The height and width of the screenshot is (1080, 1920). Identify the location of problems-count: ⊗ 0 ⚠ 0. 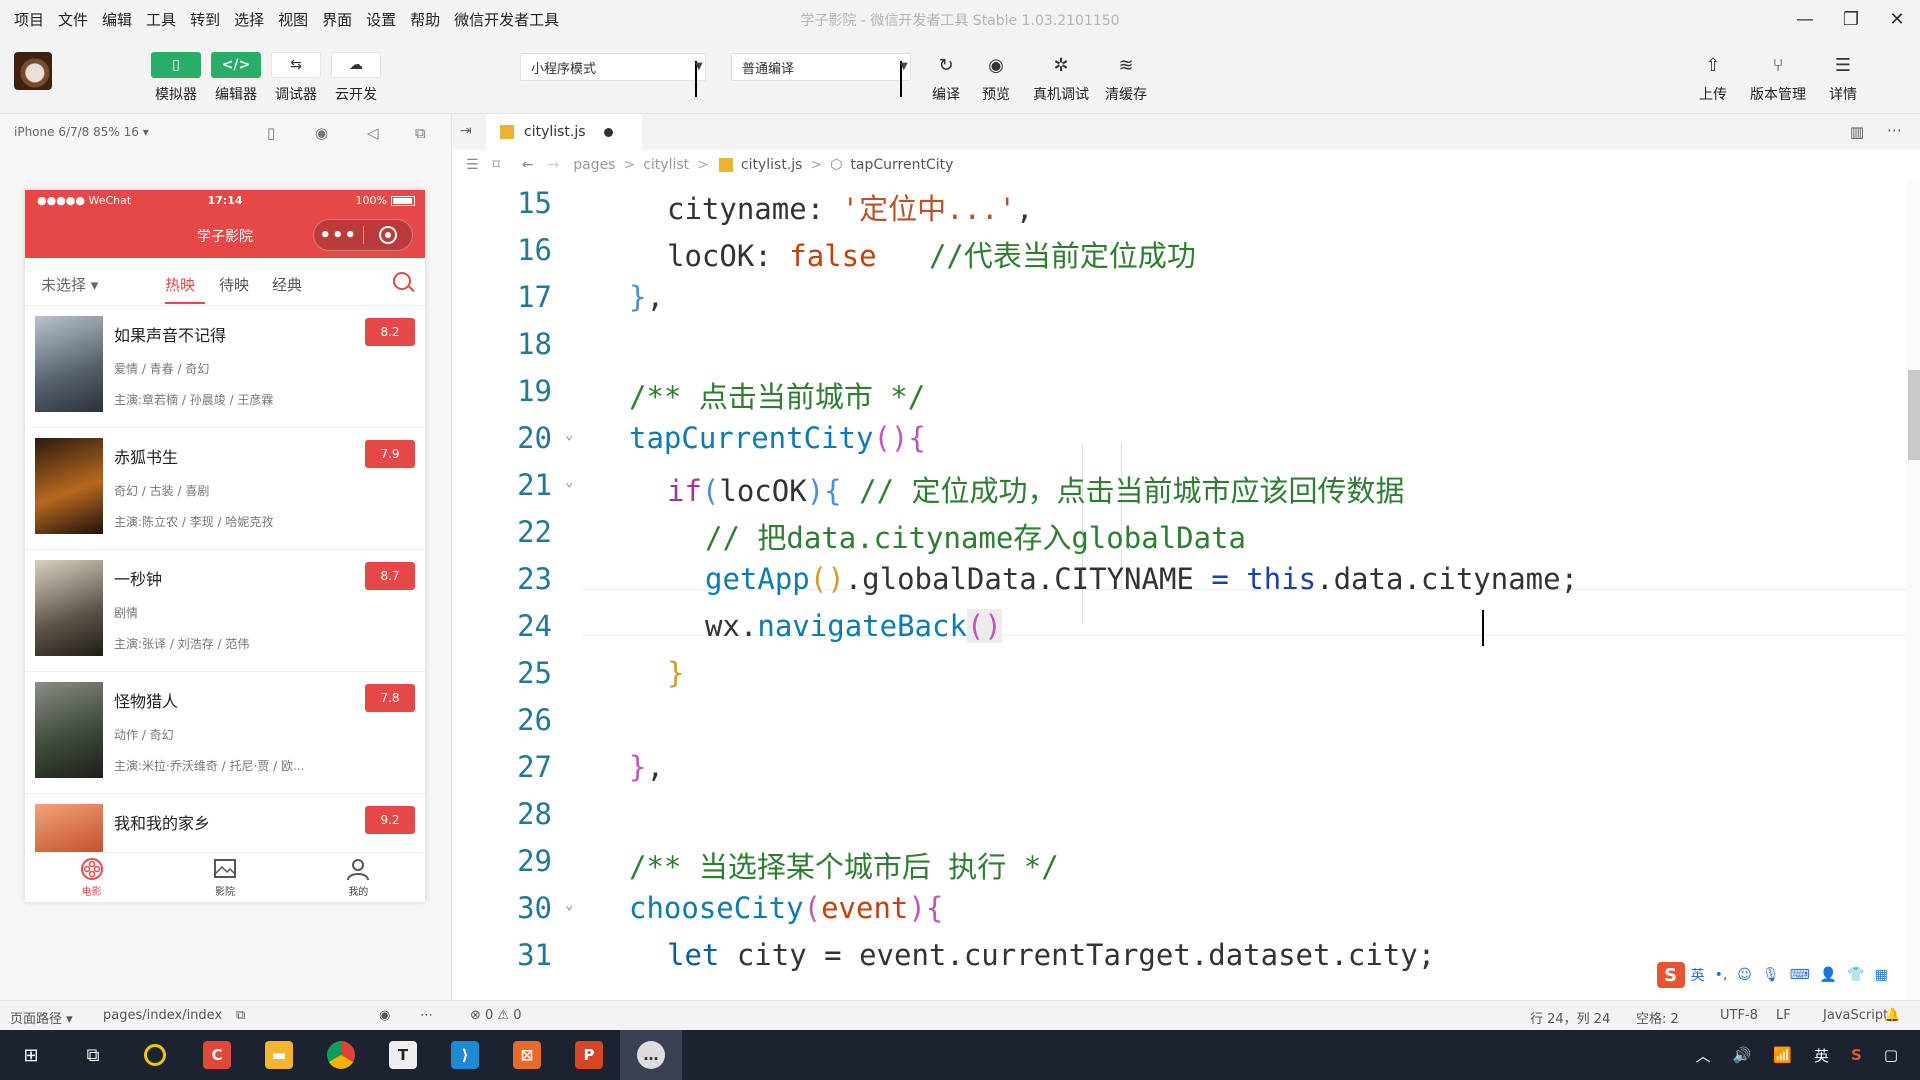
(496, 1015).